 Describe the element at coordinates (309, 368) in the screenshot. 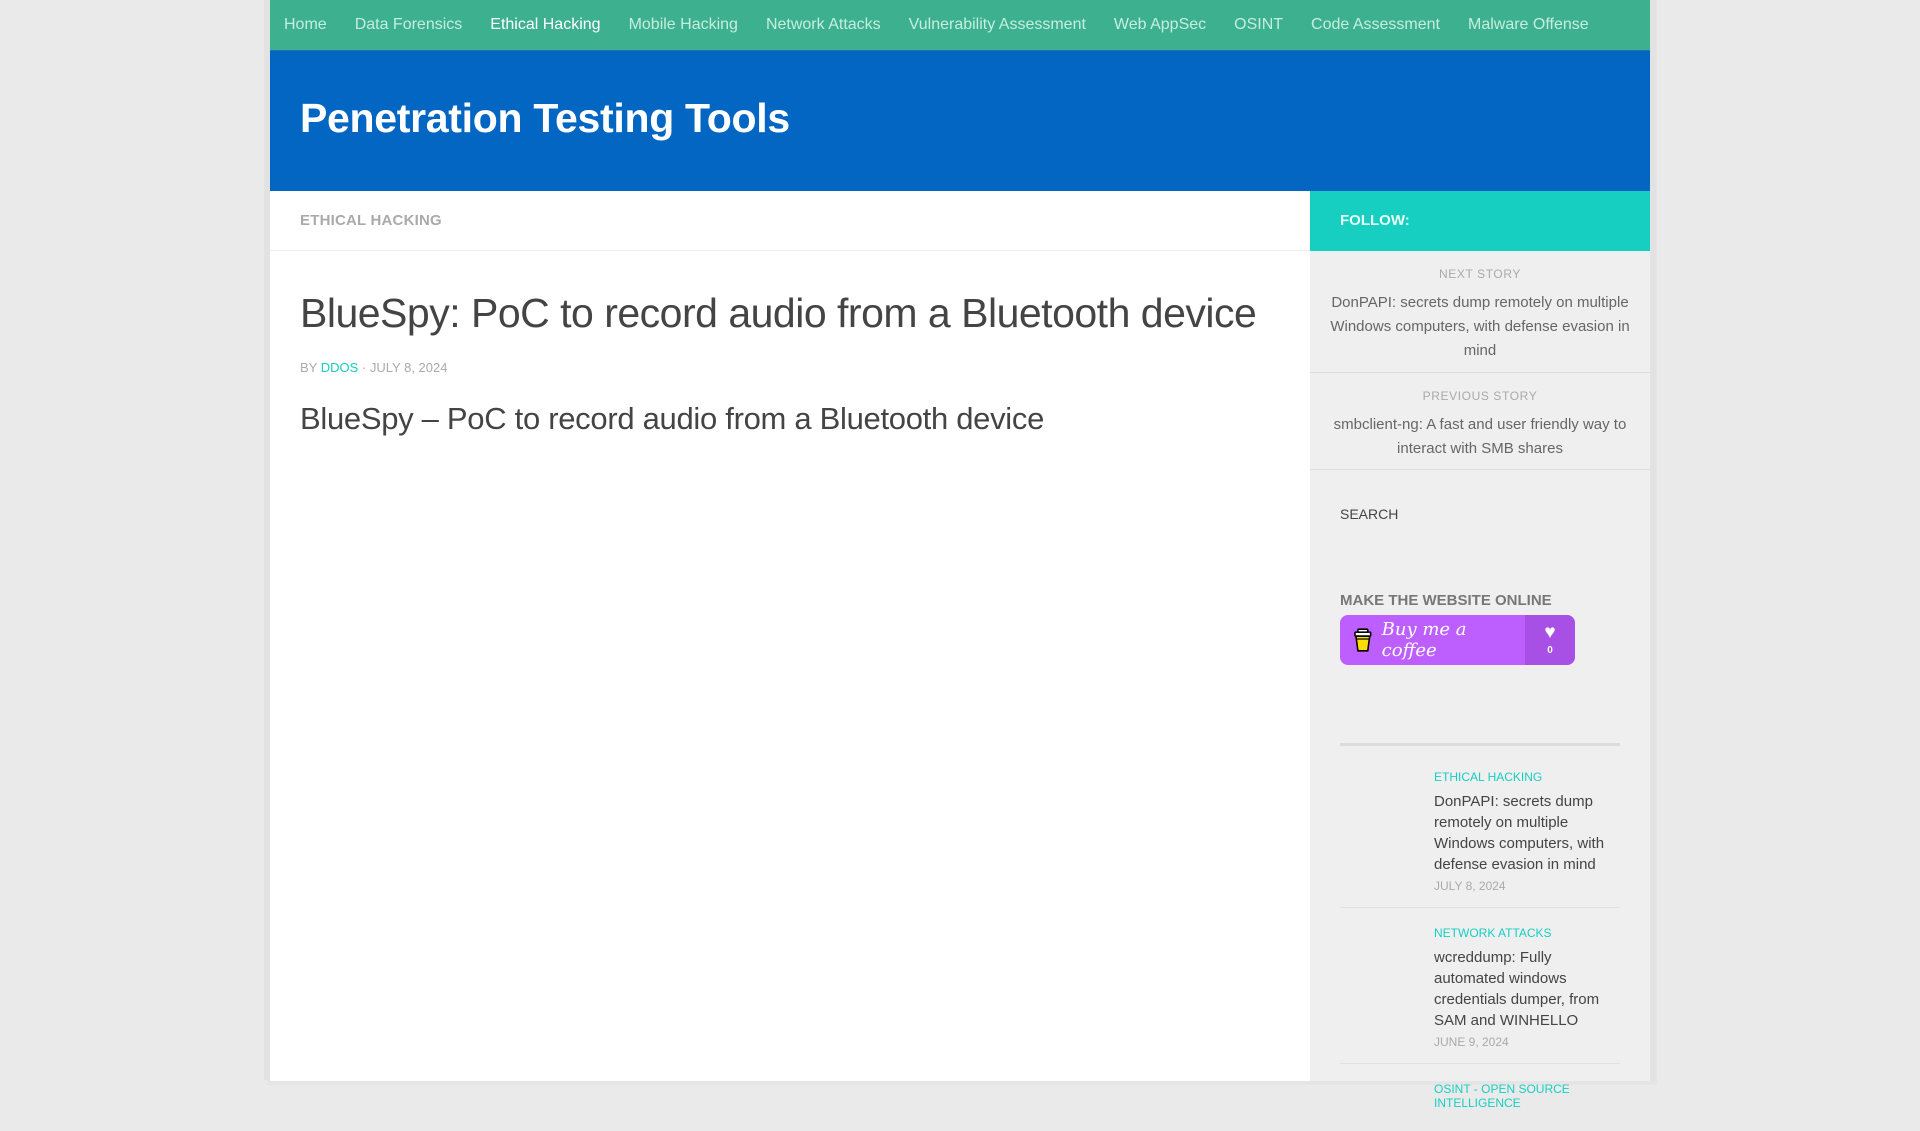

I see `byline-prefix: BY` at that location.